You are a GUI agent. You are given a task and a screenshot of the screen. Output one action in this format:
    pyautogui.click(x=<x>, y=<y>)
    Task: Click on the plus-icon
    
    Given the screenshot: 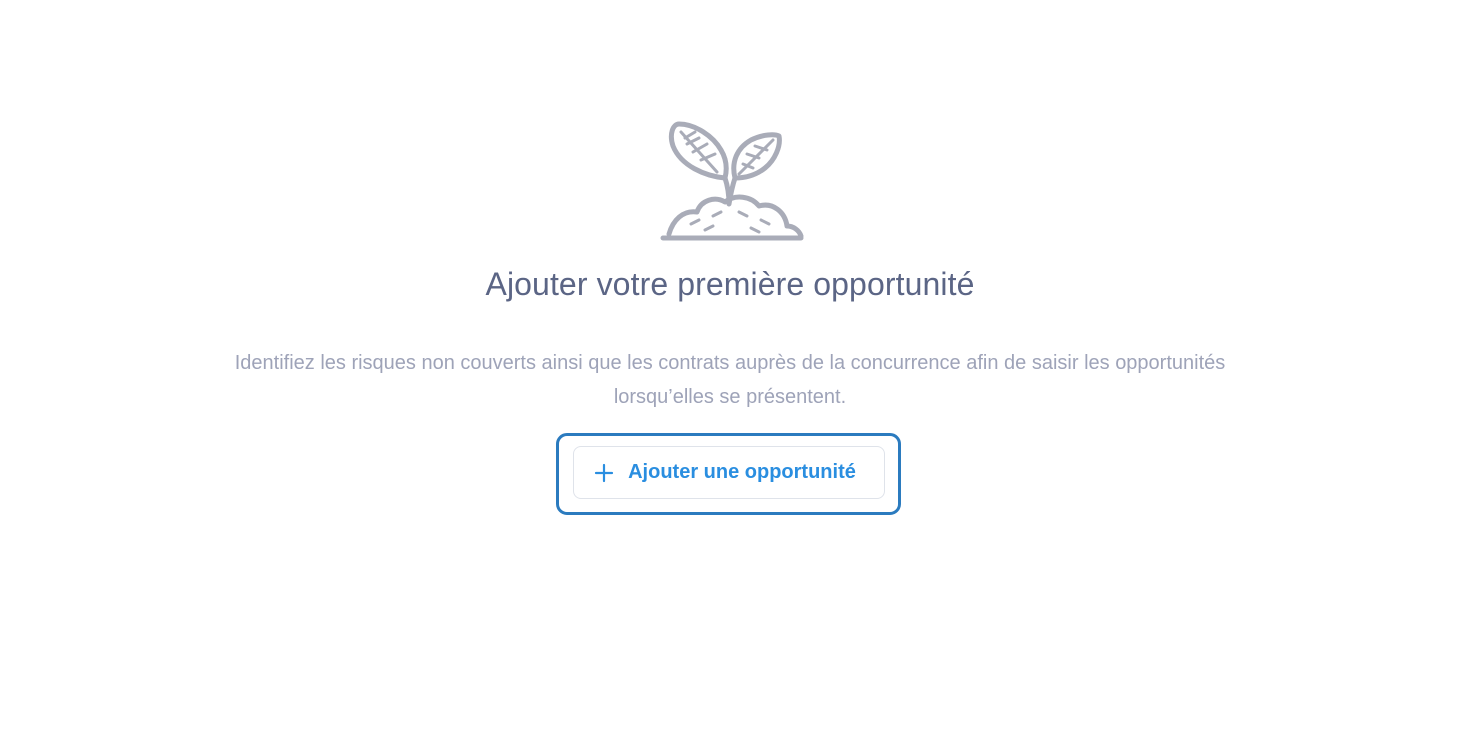 What is the action you would take?
    pyautogui.click(x=604, y=472)
    